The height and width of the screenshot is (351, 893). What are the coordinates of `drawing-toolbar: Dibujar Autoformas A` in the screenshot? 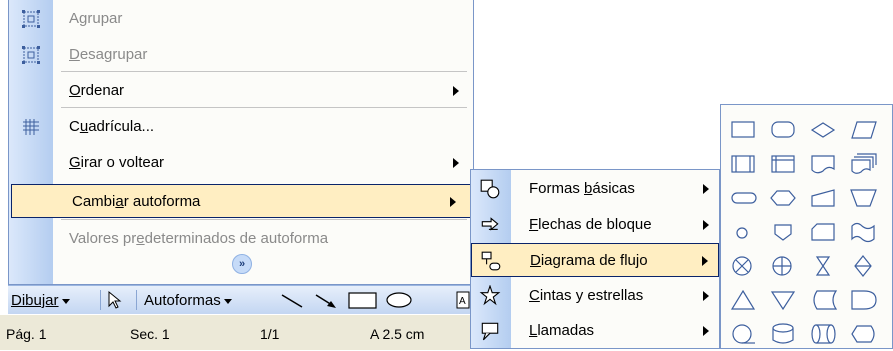 It's located at (241, 299).